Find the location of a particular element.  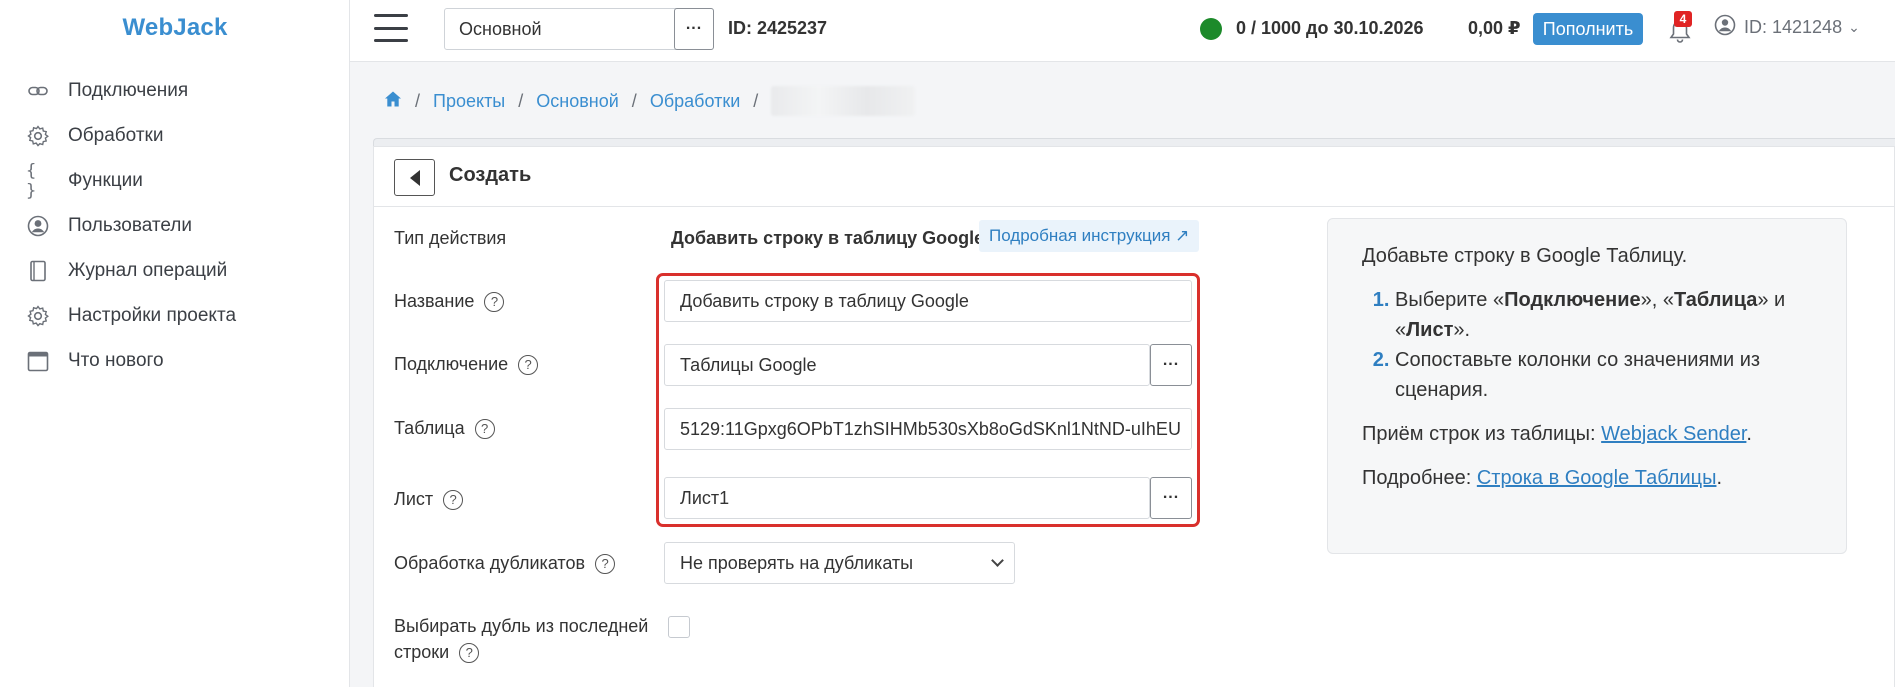

sidebar-item-label: Что нового is located at coordinates (116, 360).